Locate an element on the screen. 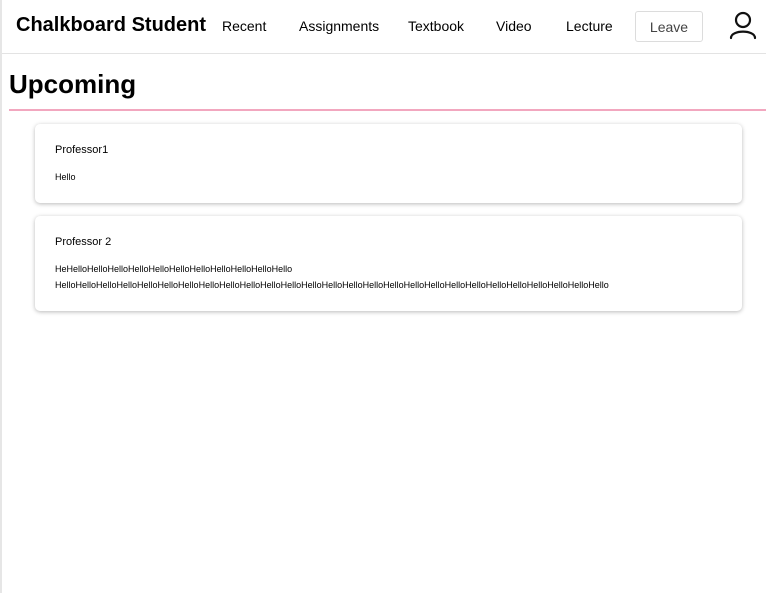 The width and height of the screenshot is (766, 593). post-card-professor1: Professor1 Hello is located at coordinates (388, 163).